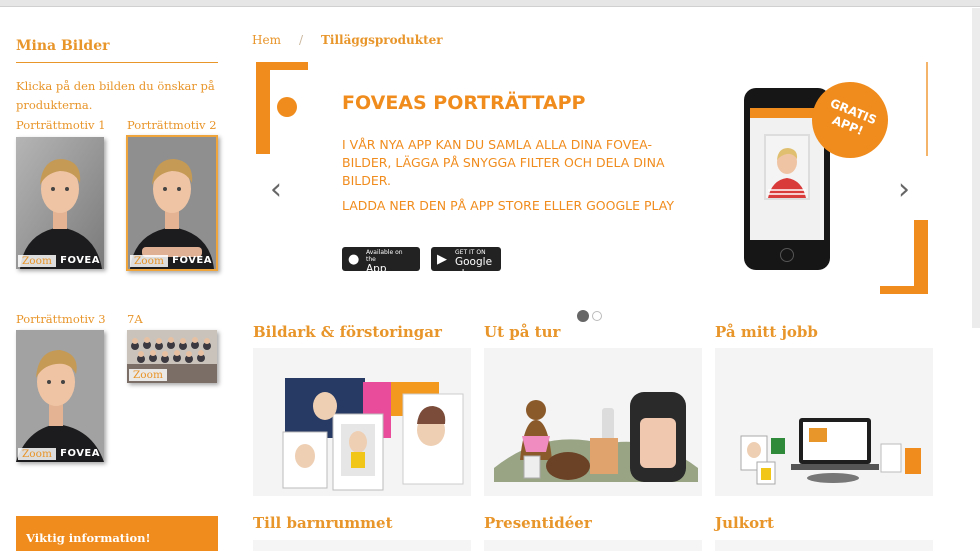  Describe the element at coordinates (172, 125) in the screenshot. I see `photo-label-2: Porträttmotiv 2` at that location.